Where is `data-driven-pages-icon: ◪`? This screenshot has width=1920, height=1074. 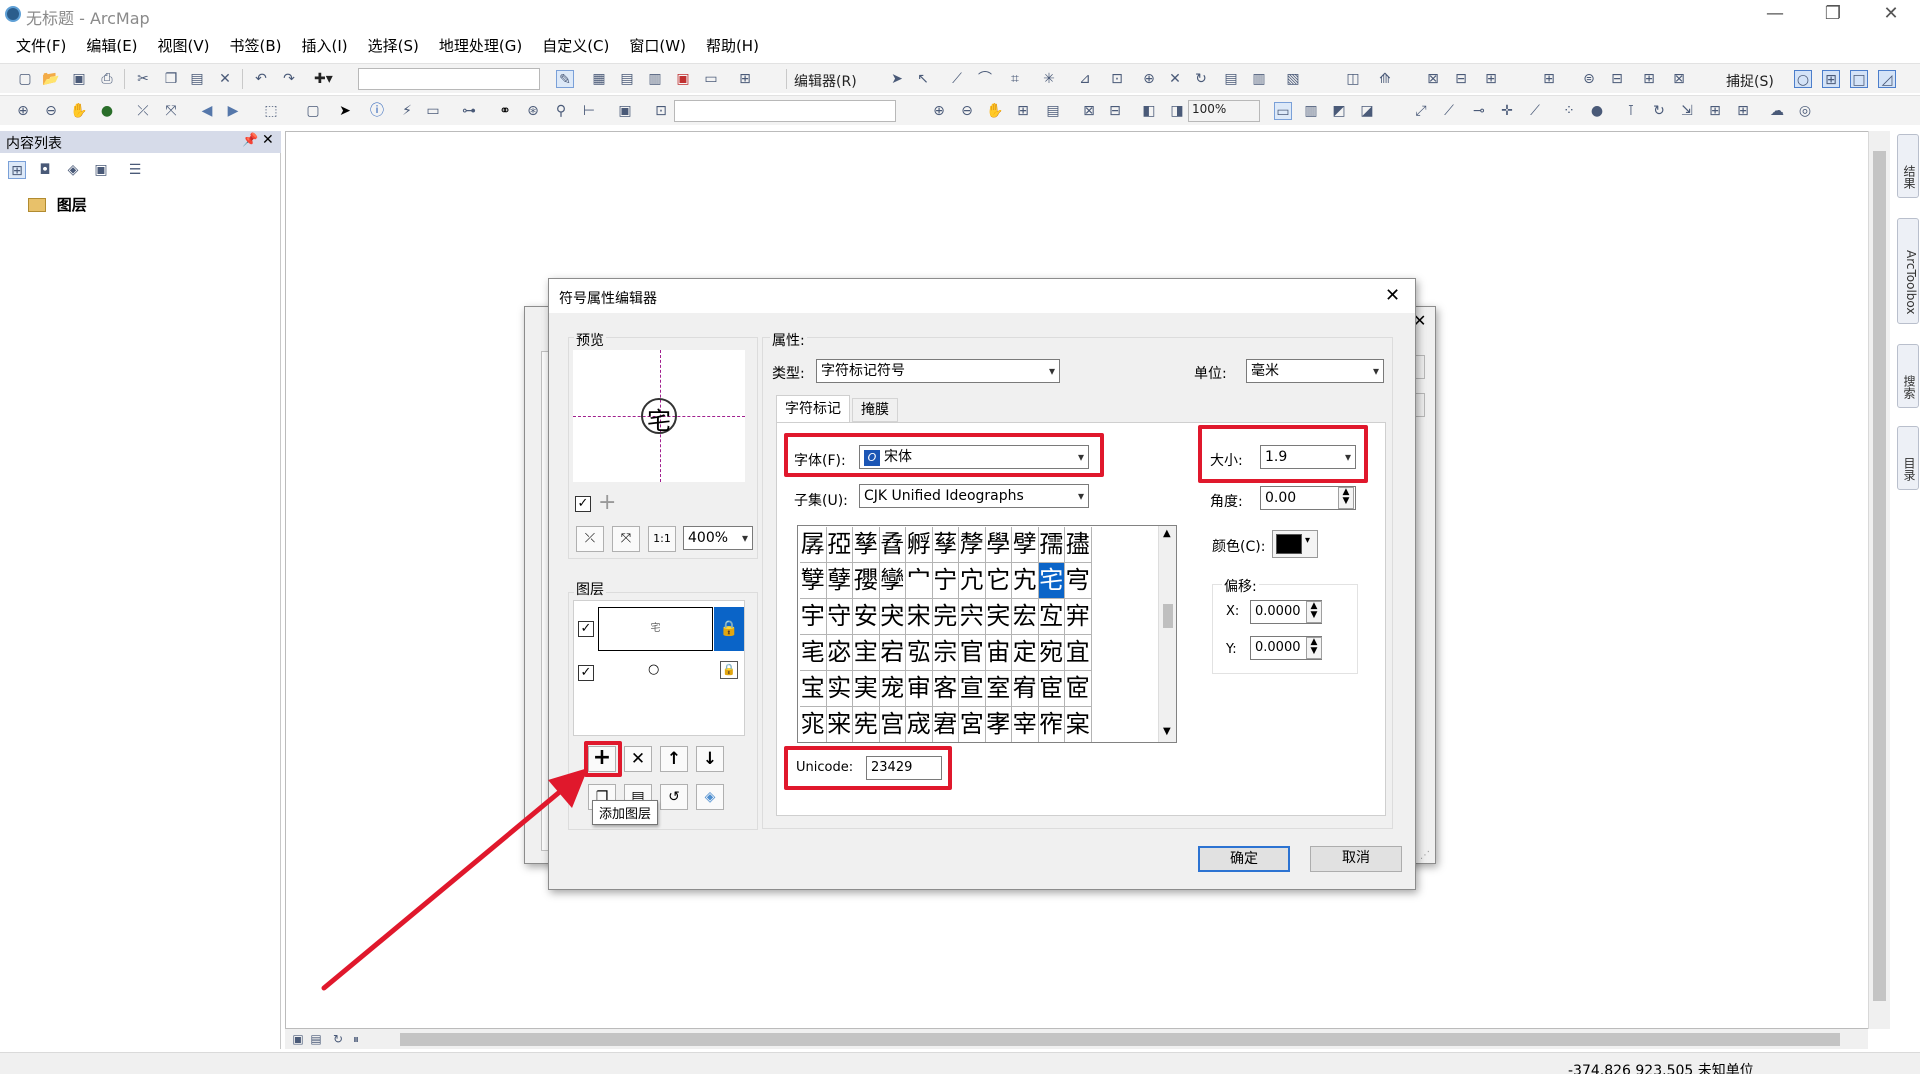 data-driven-pages-icon: ◪ is located at coordinates (1367, 111).